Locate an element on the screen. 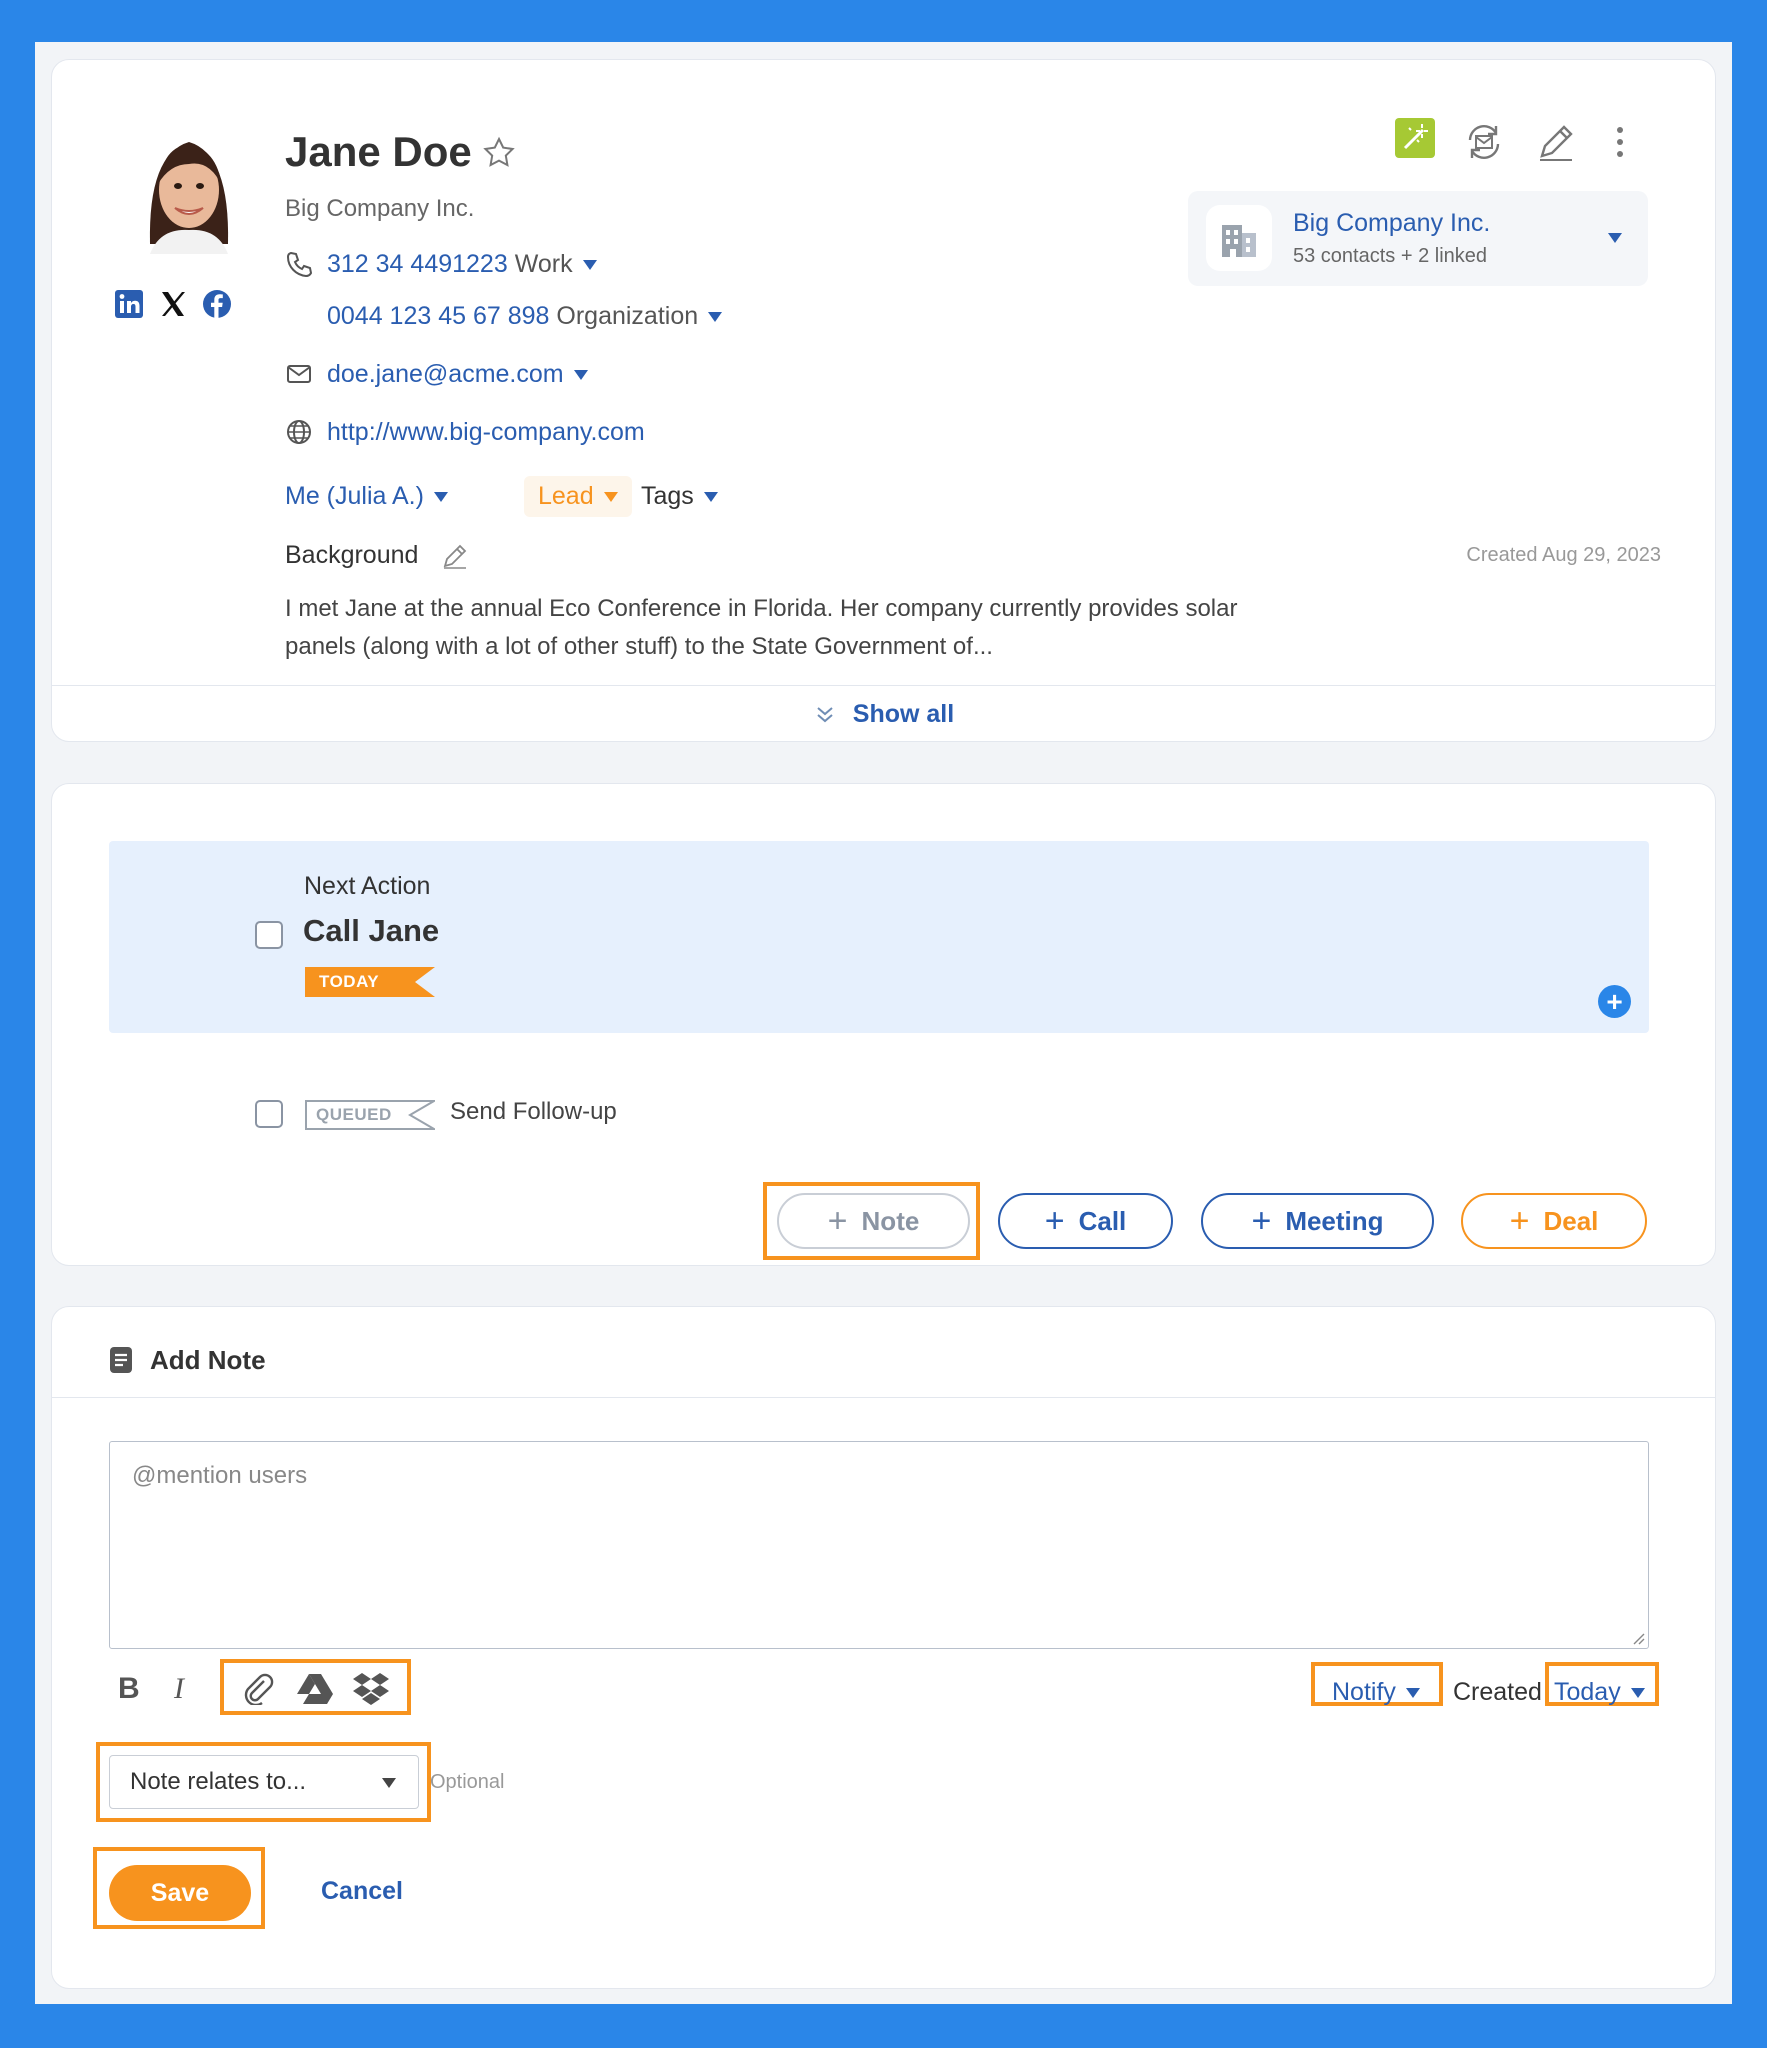 The height and width of the screenshot is (2048, 1767). building-icon is located at coordinates (1239, 238).